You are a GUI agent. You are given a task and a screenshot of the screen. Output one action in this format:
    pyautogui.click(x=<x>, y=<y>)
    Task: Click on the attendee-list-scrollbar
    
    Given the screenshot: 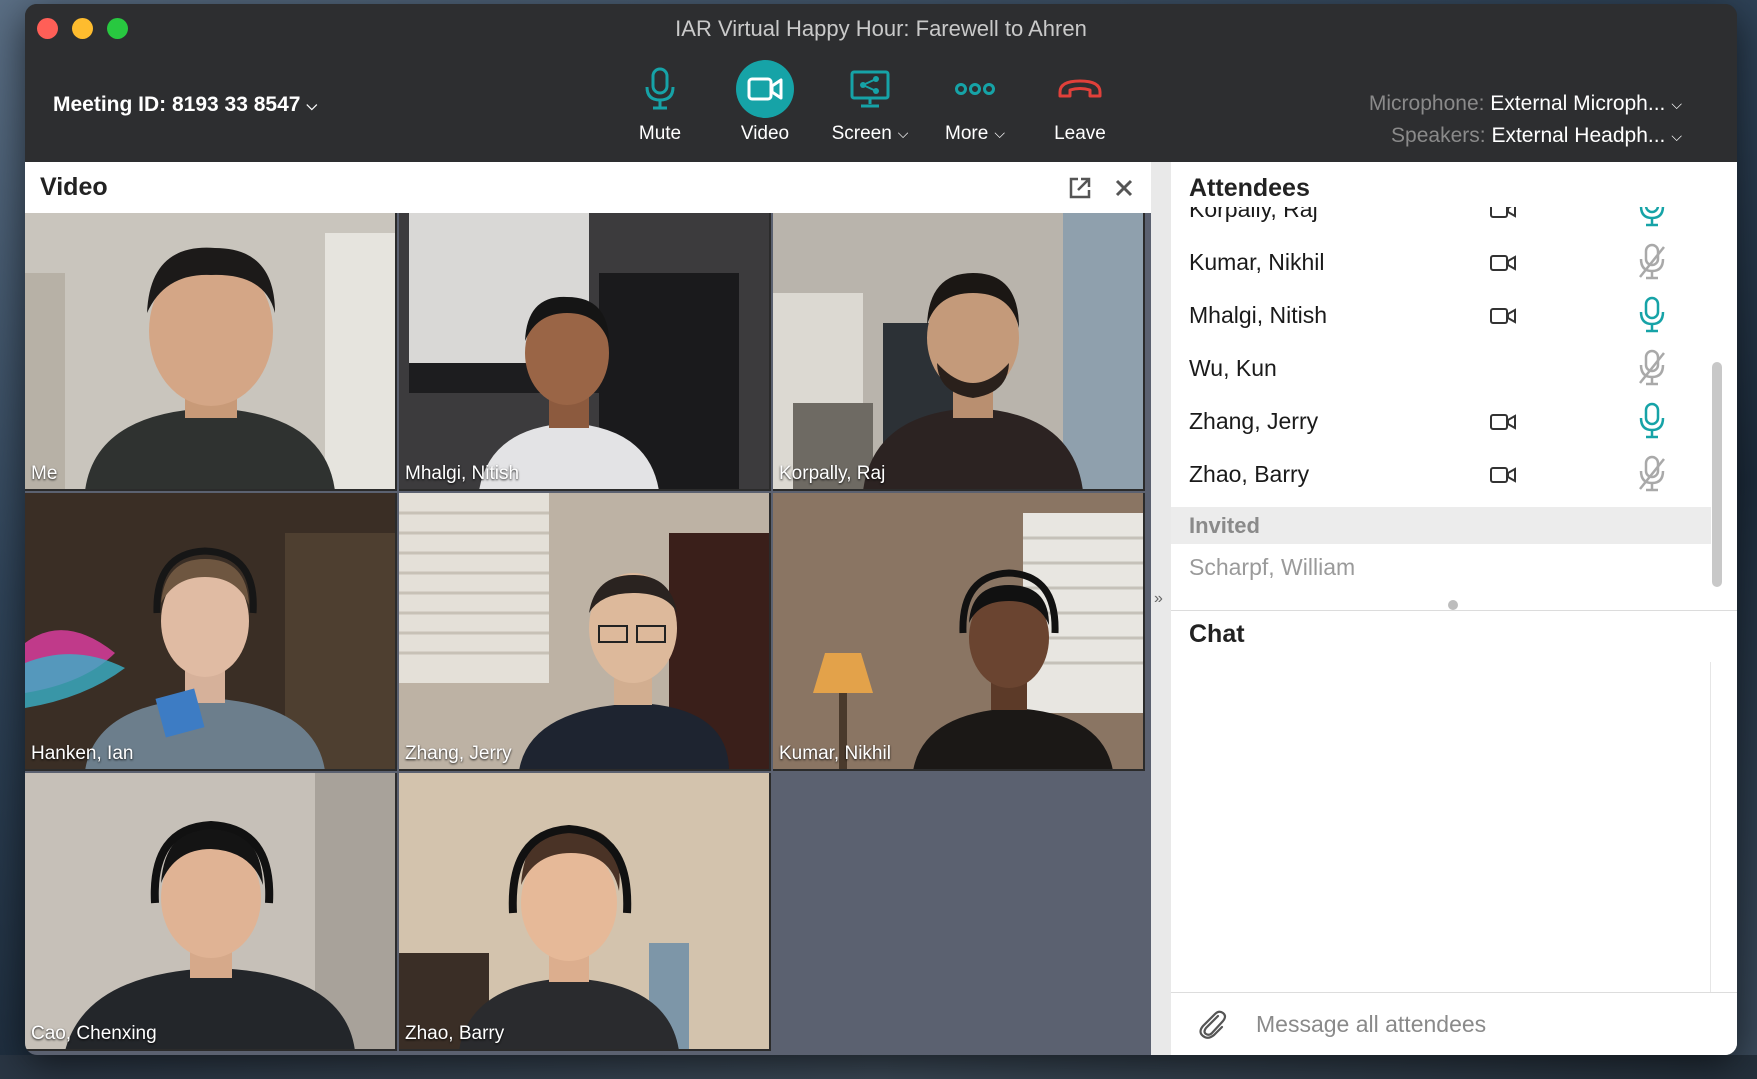 What is the action you would take?
    pyautogui.click(x=1717, y=474)
    